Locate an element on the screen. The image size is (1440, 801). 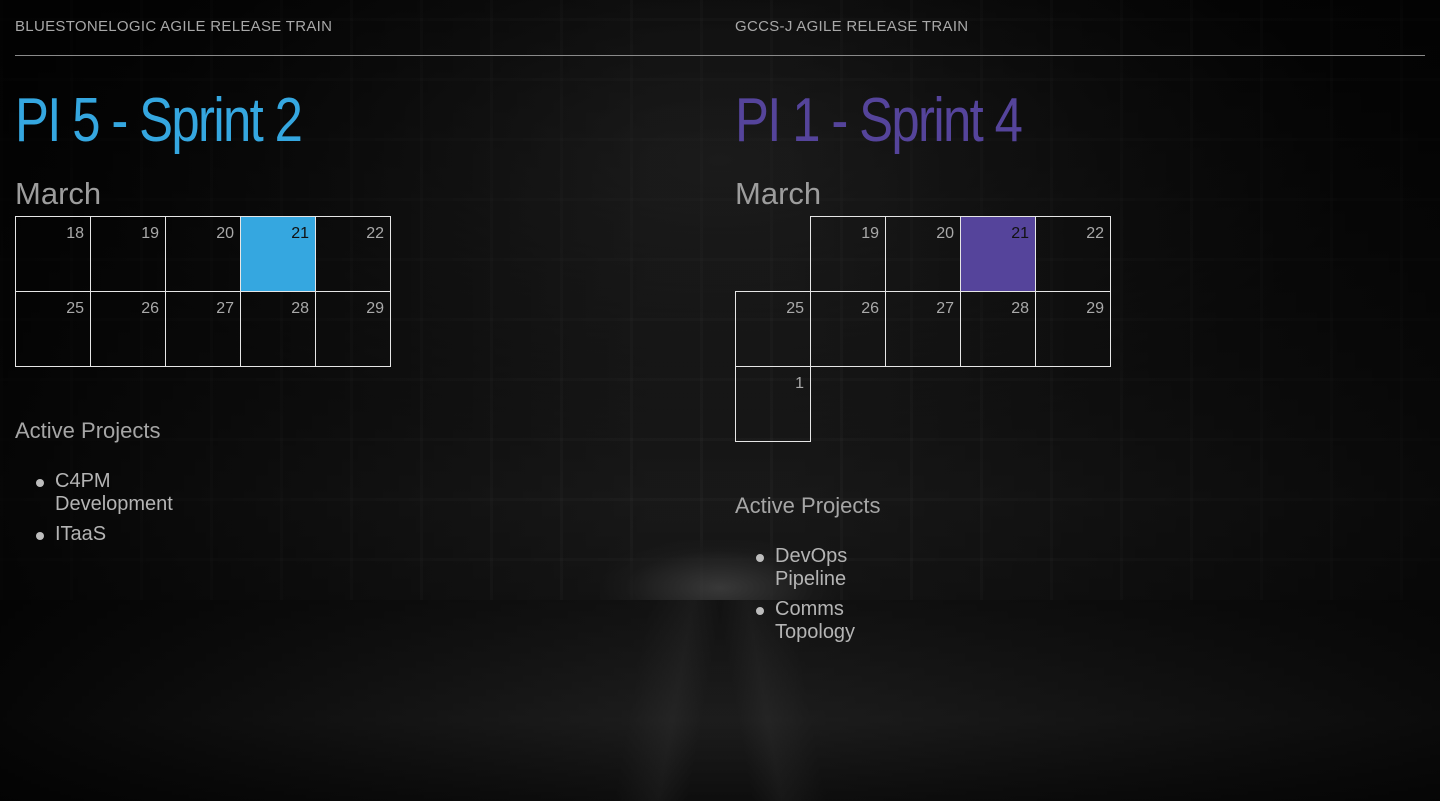
calendar-day: 1 is located at coordinates (773, 404).